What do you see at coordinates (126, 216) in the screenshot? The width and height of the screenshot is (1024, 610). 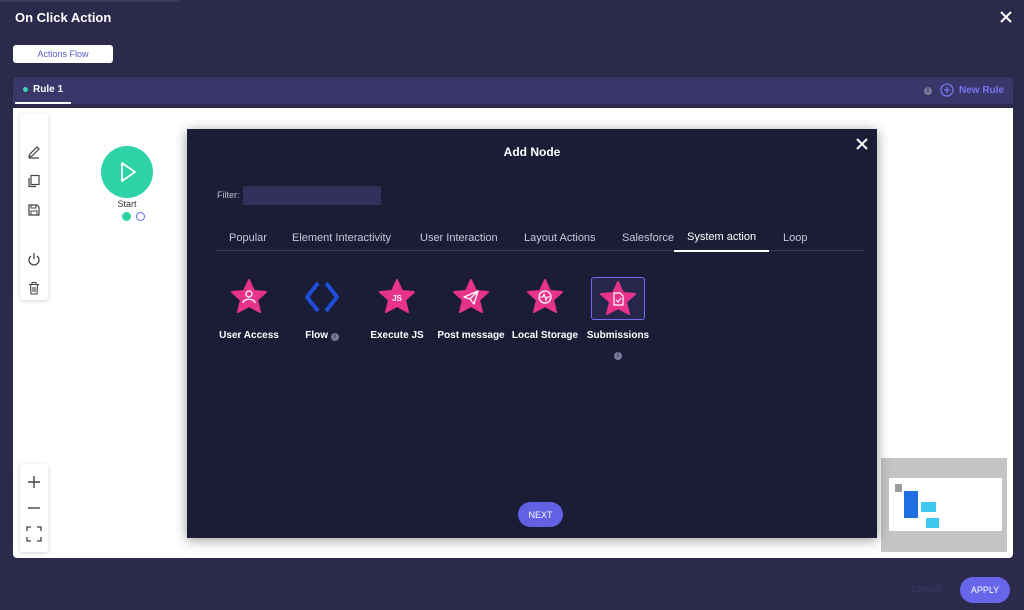 I see `start-handle-dot` at bounding box center [126, 216].